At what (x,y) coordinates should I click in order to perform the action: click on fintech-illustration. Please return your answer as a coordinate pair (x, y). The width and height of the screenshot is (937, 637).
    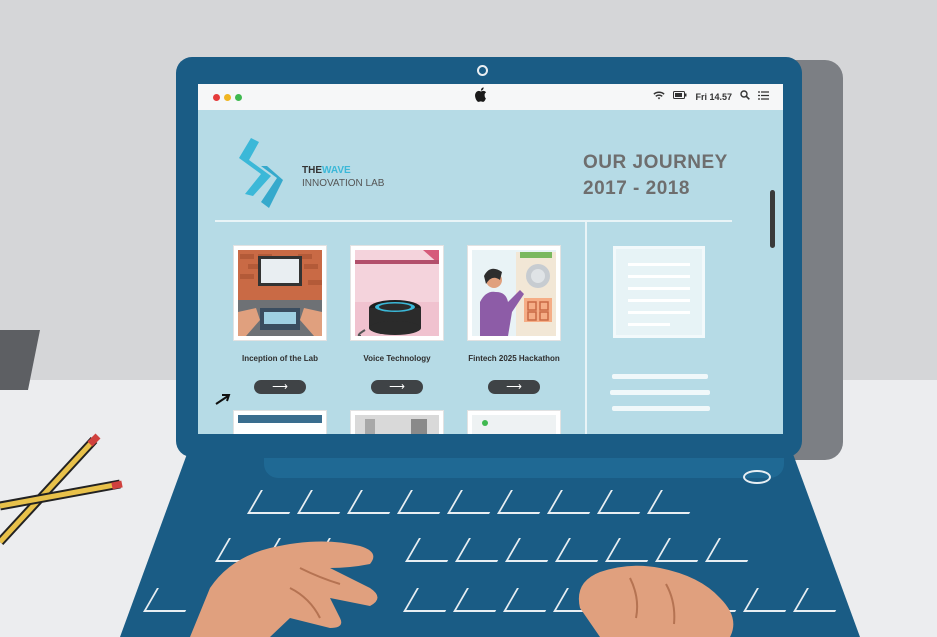
    Looking at the image, I should click on (514, 293).